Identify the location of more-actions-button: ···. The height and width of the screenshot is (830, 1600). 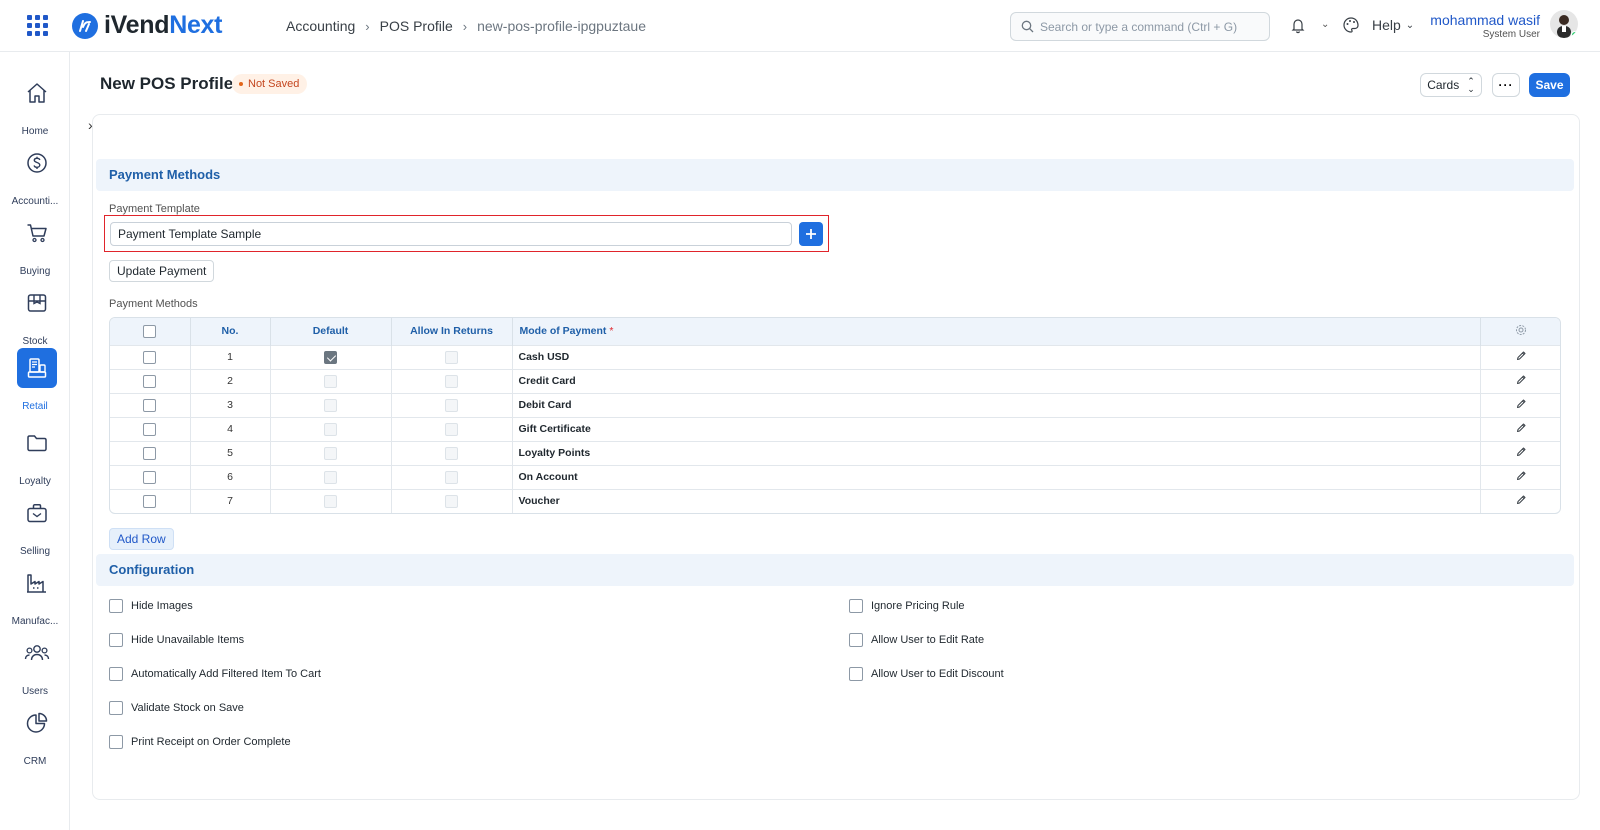
(1506, 85).